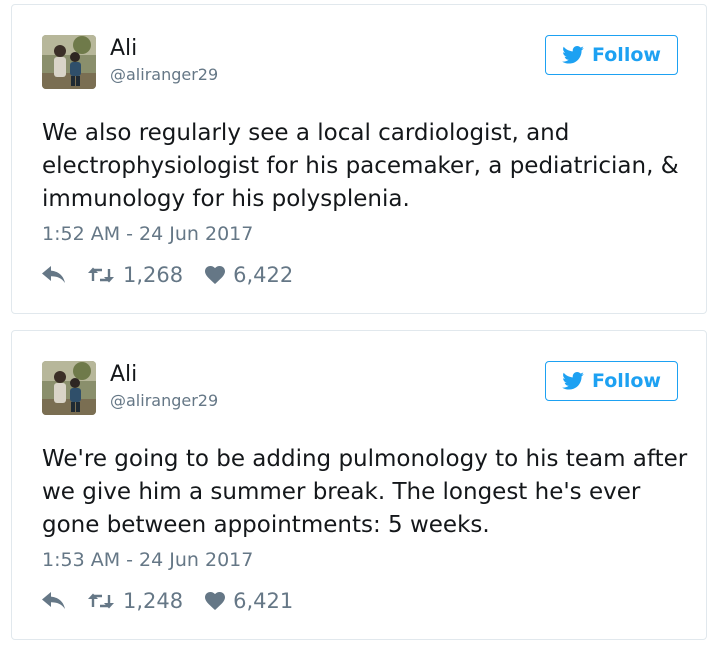  I want to click on tweet-actions: 1,268 6,422, so click(167, 275).